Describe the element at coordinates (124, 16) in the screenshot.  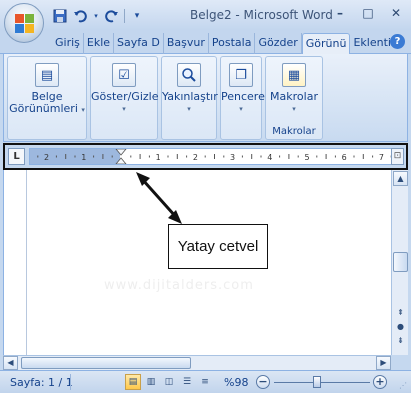
I see `qat-separator` at that location.